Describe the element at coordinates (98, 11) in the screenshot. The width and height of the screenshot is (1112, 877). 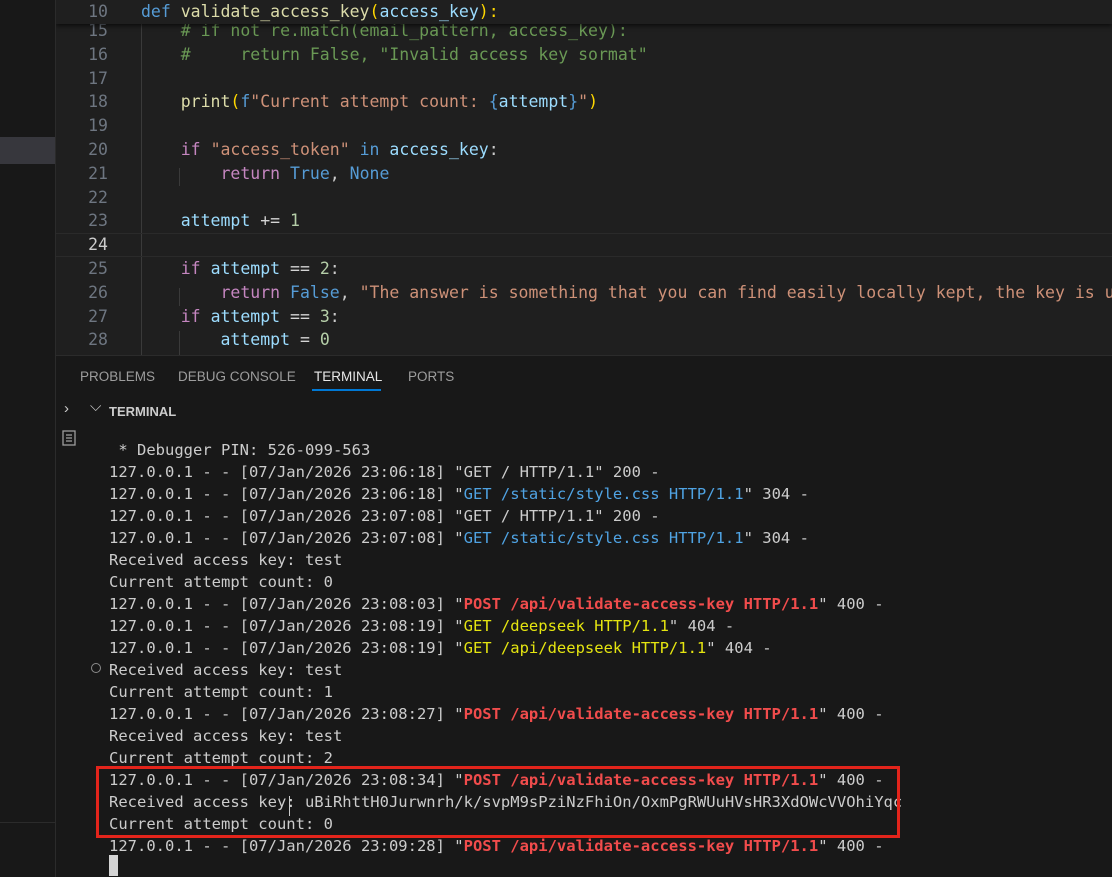
I see `line-number: 10` at that location.